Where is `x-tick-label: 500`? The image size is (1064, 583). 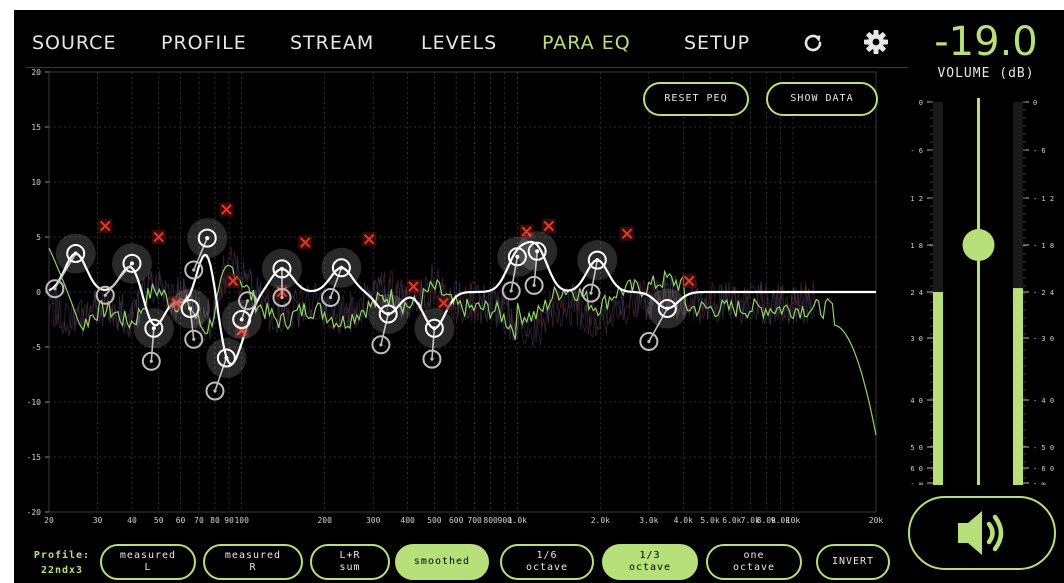
x-tick-label: 500 is located at coordinates (434, 520).